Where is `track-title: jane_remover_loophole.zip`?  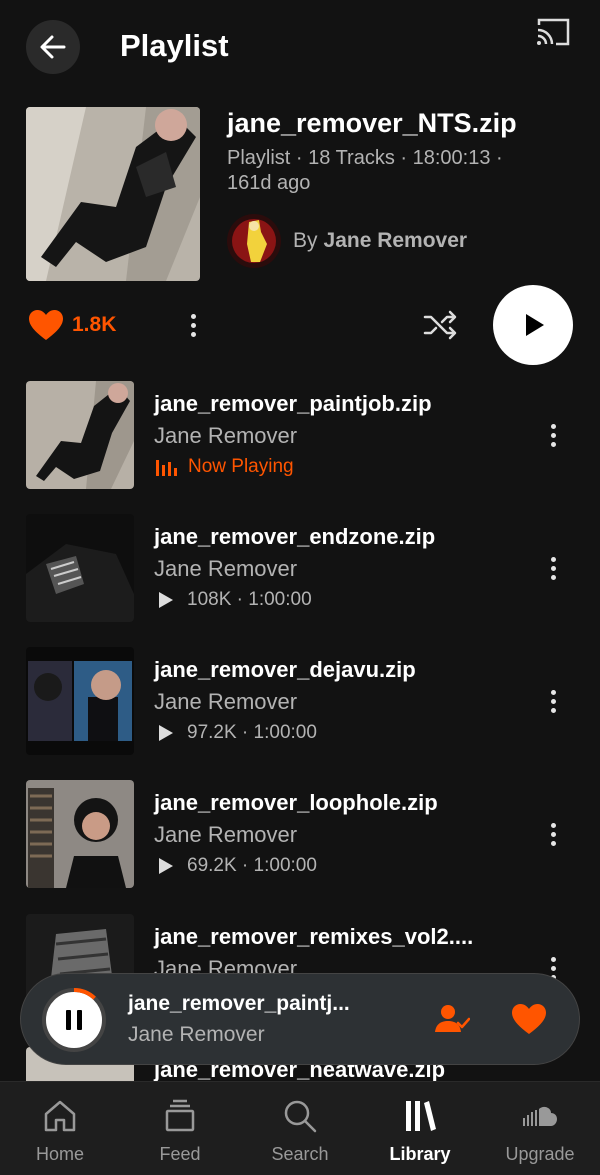 track-title: jane_remover_loophole.zip is located at coordinates (296, 802).